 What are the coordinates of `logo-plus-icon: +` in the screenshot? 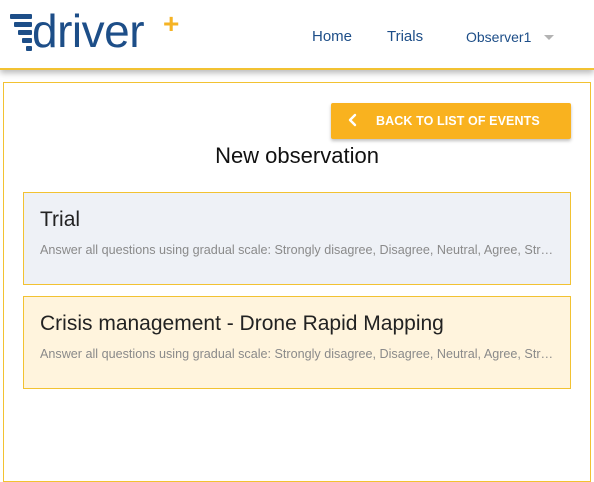 It's located at (171, 23).